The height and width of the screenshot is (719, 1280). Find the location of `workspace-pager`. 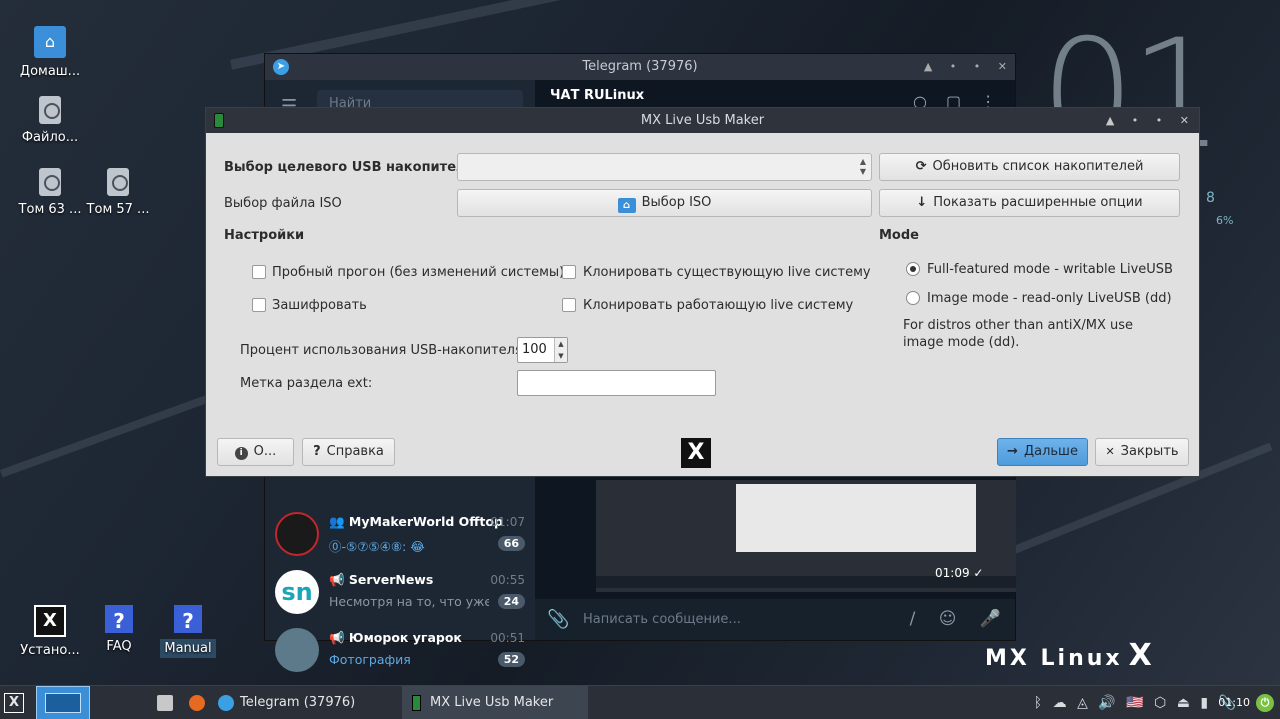

workspace-pager is located at coordinates (63, 702).